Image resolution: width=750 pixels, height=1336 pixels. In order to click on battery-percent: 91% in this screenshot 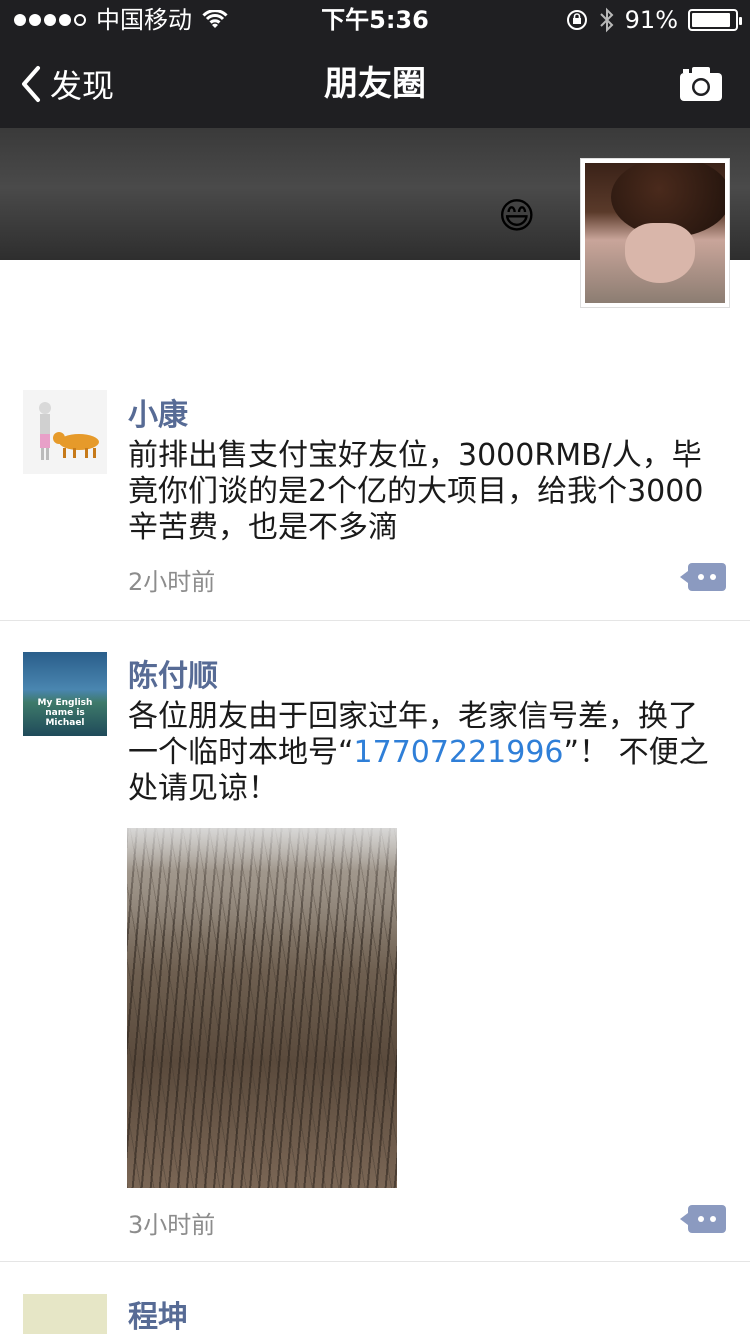, I will do `click(651, 20)`.